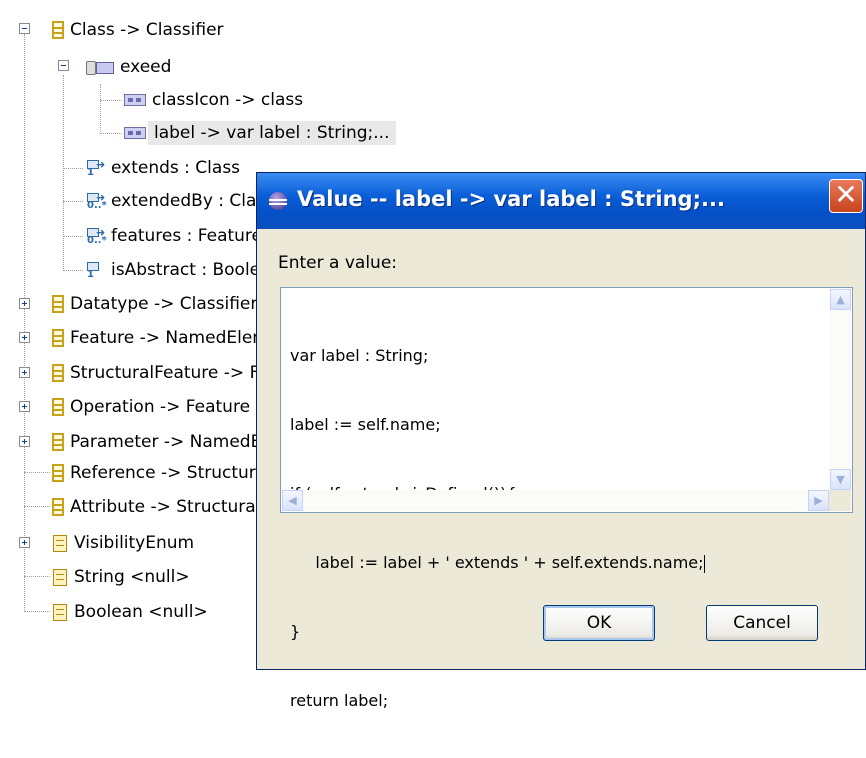 Image resolution: width=866 pixels, height=758 pixels. Describe the element at coordinates (176, 168) in the screenshot. I see `tree-item-label: extends : Class` at that location.